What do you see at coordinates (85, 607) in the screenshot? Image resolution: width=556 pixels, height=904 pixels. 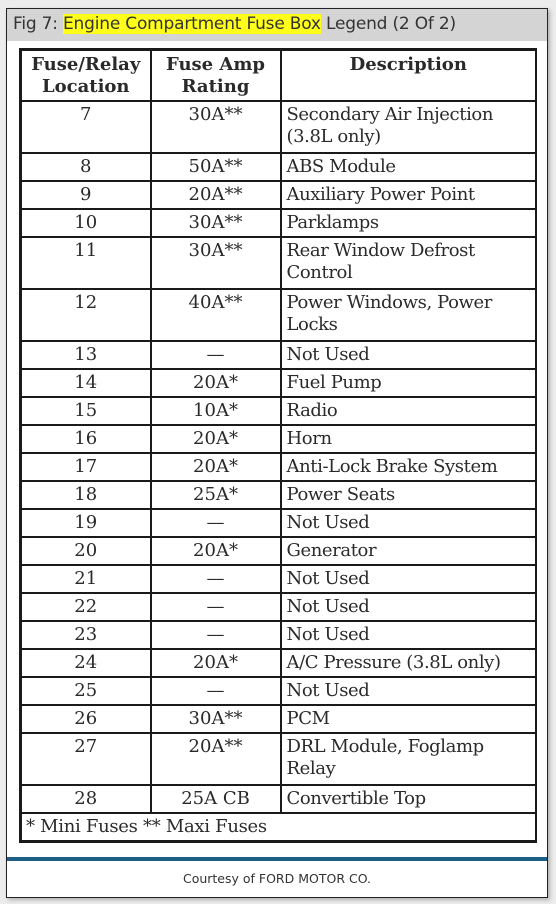 I see `cell-location: 22` at bounding box center [85, 607].